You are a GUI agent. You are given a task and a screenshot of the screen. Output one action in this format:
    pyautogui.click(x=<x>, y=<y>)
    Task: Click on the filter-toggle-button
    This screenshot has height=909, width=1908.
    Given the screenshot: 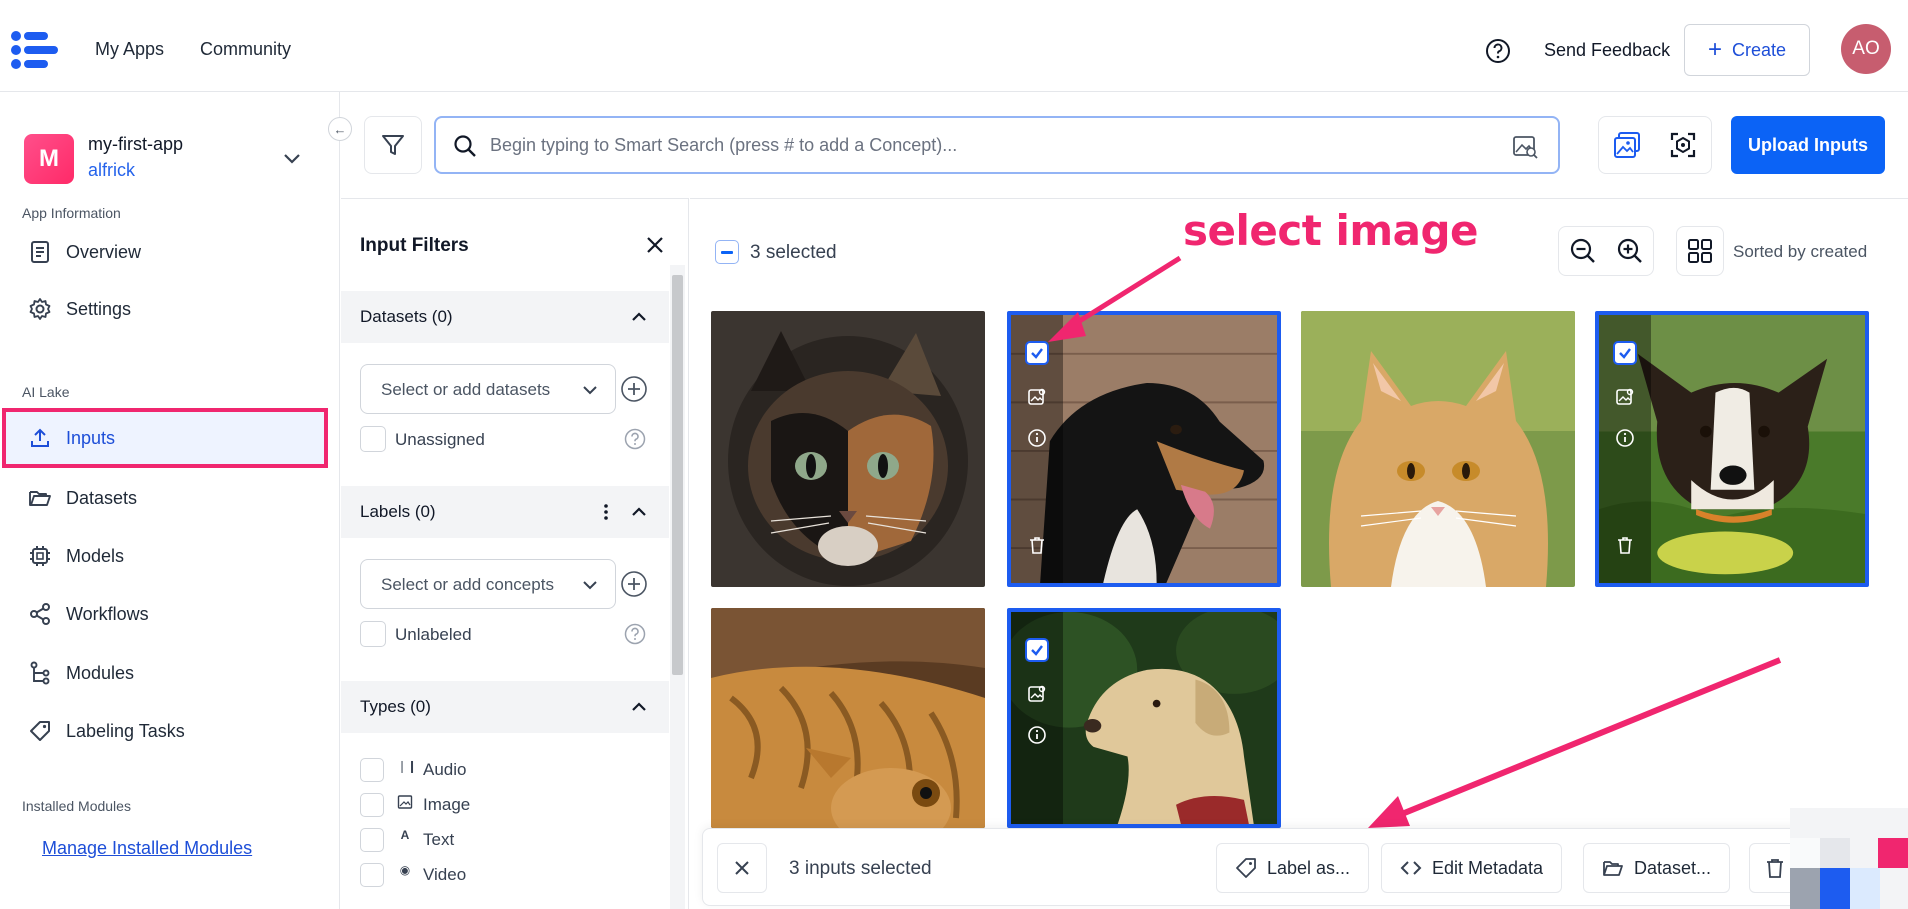 What is the action you would take?
    pyautogui.click(x=393, y=145)
    